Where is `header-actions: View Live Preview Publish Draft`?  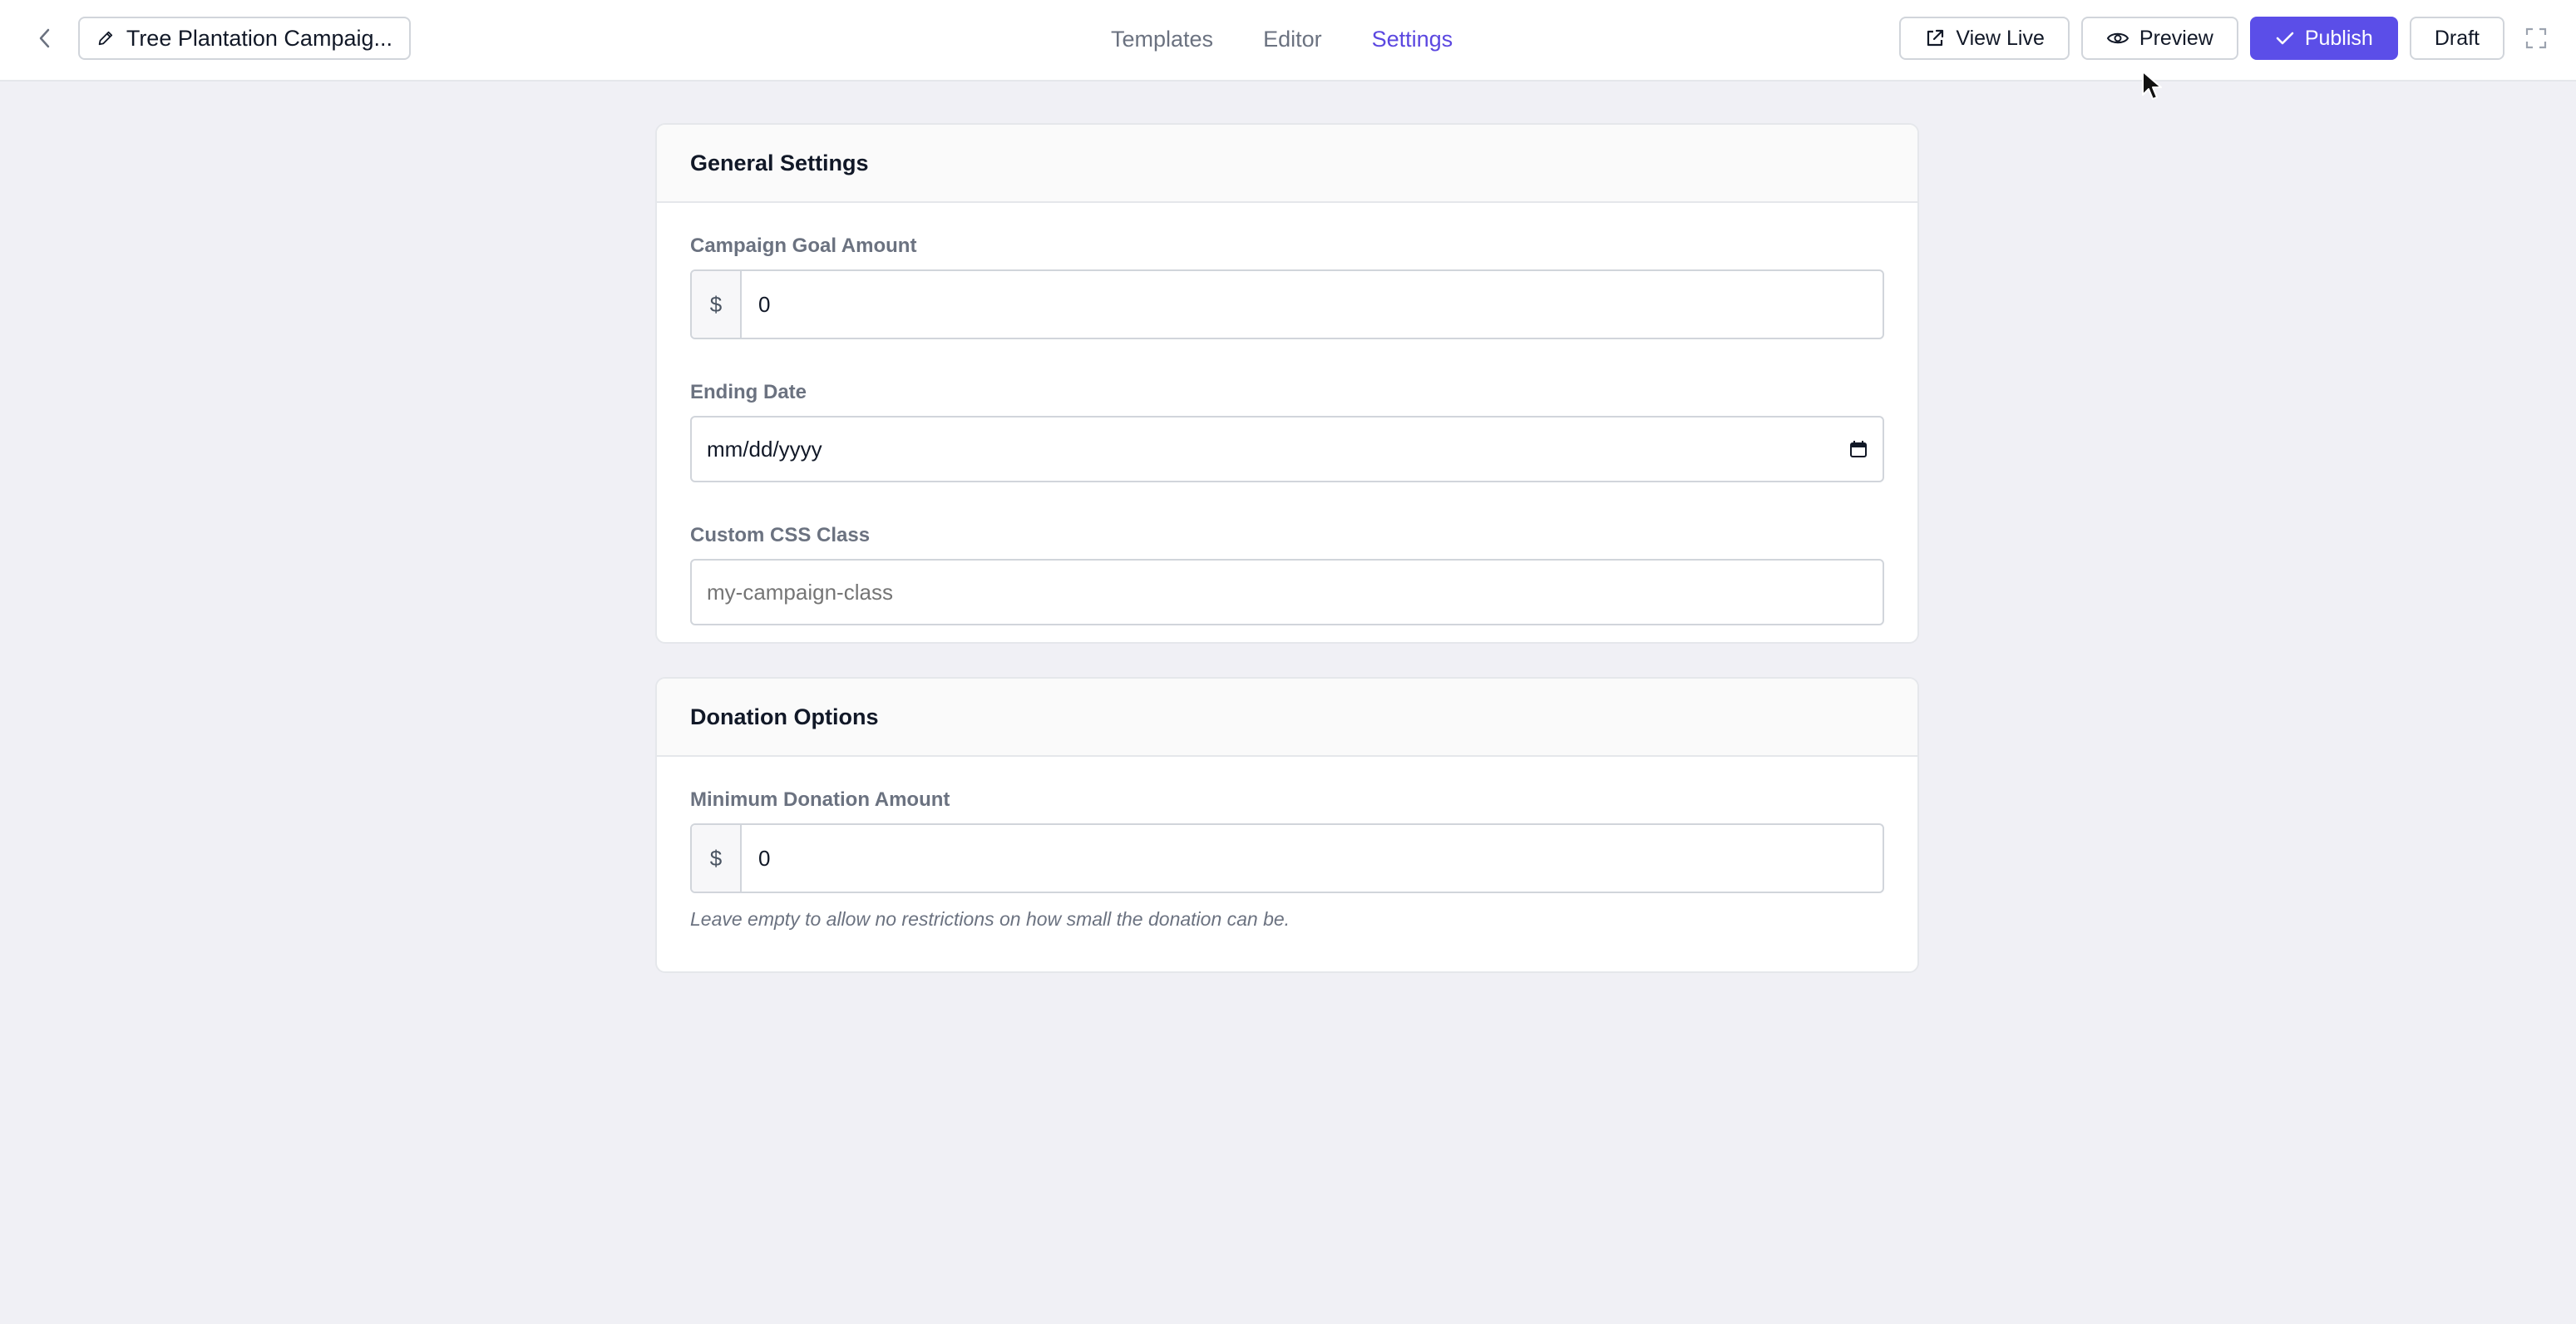
header-actions: View Live Preview Publish Draft is located at coordinates (2201, 38).